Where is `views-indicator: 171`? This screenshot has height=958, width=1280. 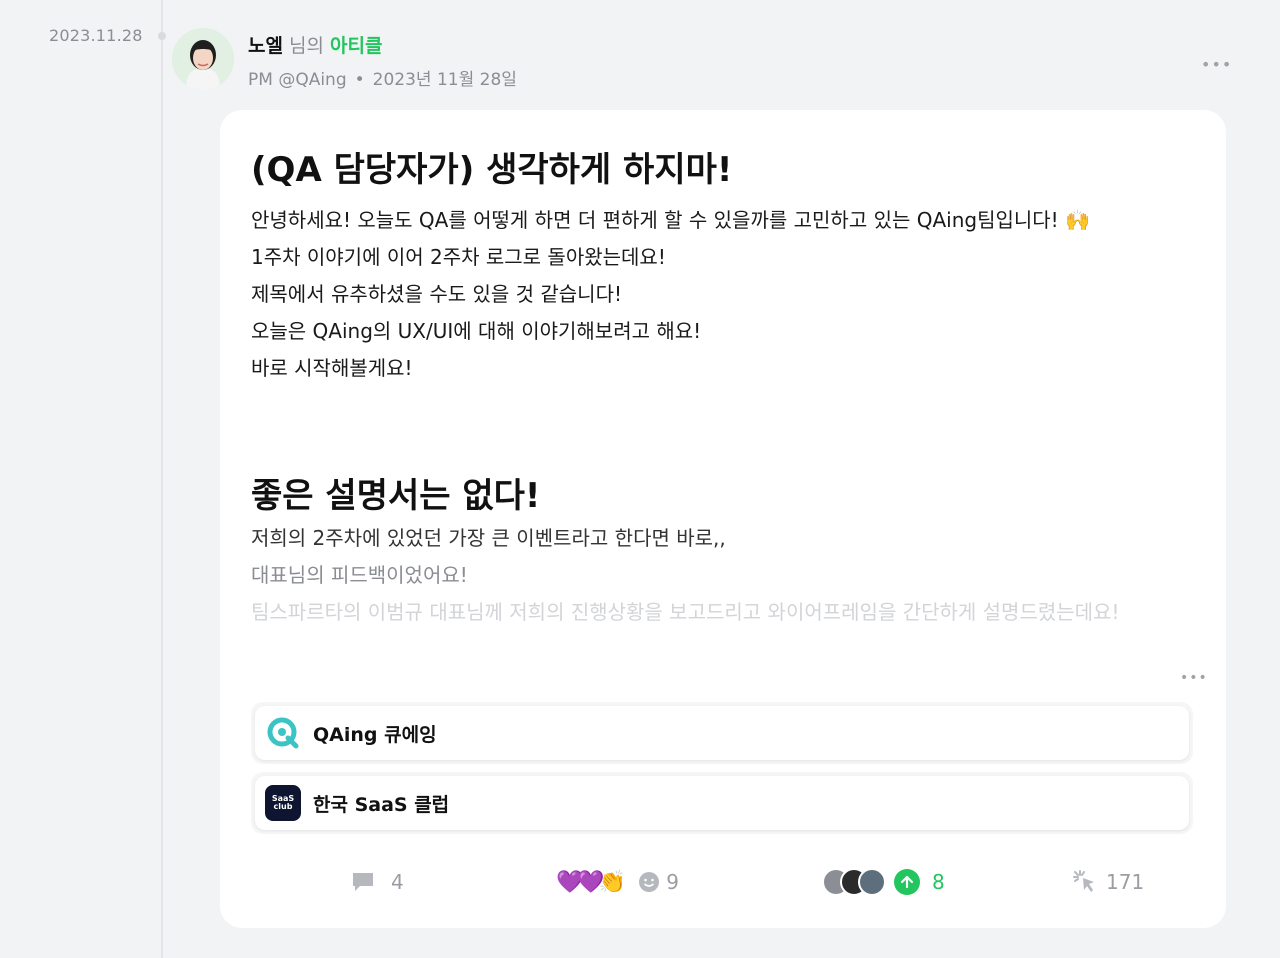 views-indicator: 171 is located at coordinates (1108, 882).